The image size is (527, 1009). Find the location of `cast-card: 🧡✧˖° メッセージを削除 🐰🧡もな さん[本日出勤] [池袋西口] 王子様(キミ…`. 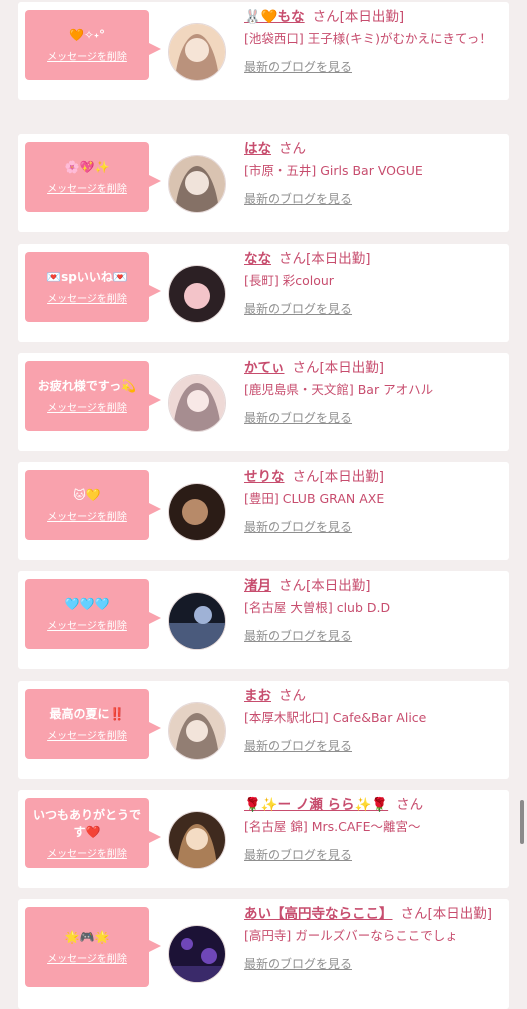

cast-card: 🧡✧˖° メッセージを削除 🐰🧡もな さん[本日出勤] [池袋西口] 王子様(キミ… is located at coordinates (263, 51).